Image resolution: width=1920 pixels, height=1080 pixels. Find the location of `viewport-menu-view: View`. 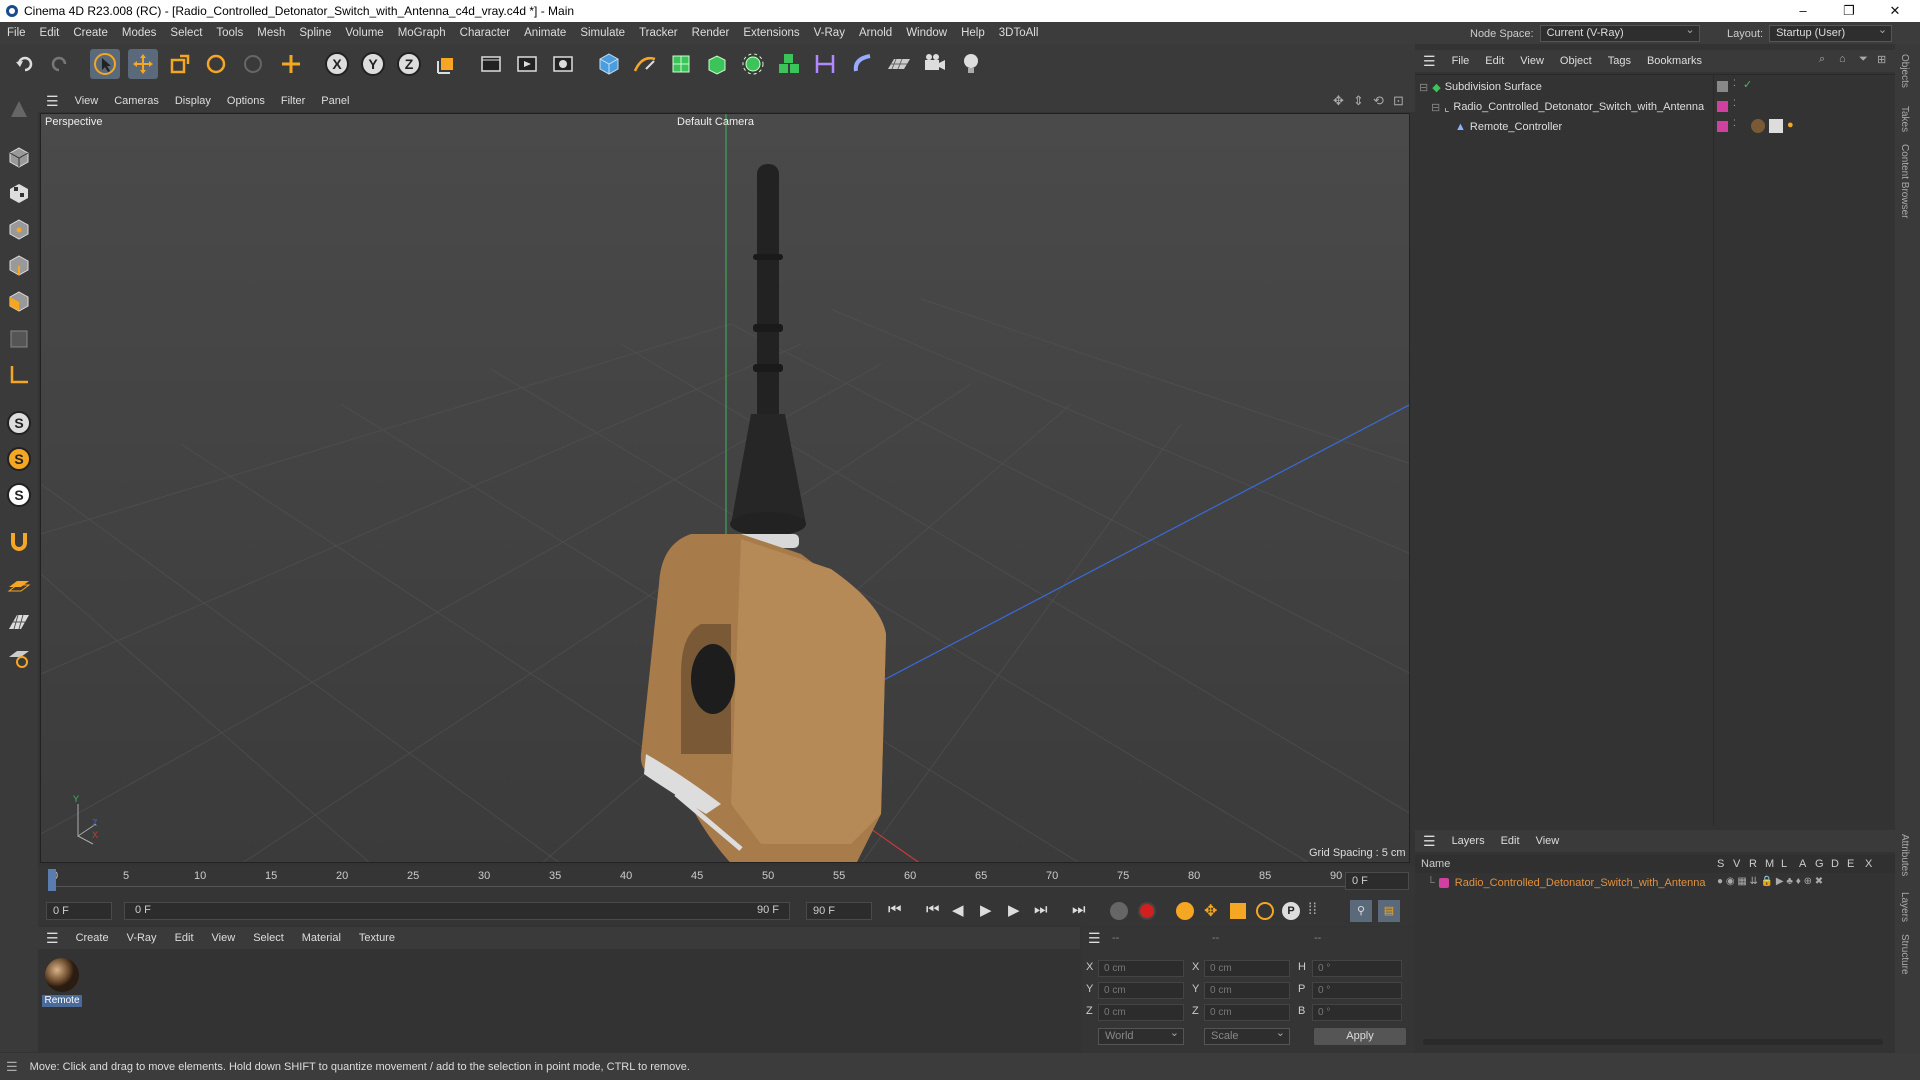

viewport-menu-view: View is located at coordinates (87, 101).